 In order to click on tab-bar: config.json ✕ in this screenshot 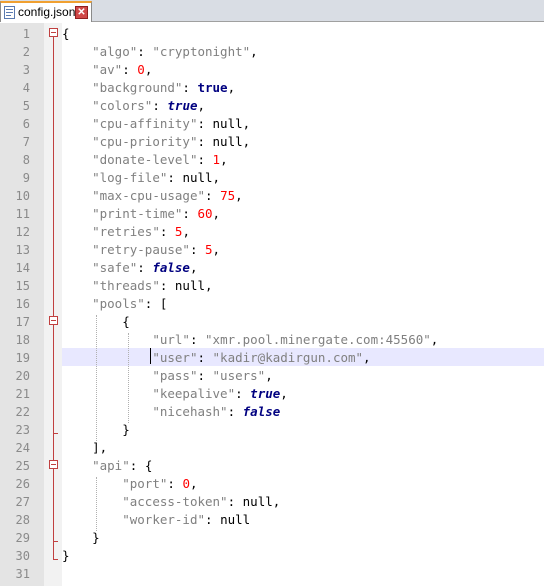, I will do `click(272, 11)`.